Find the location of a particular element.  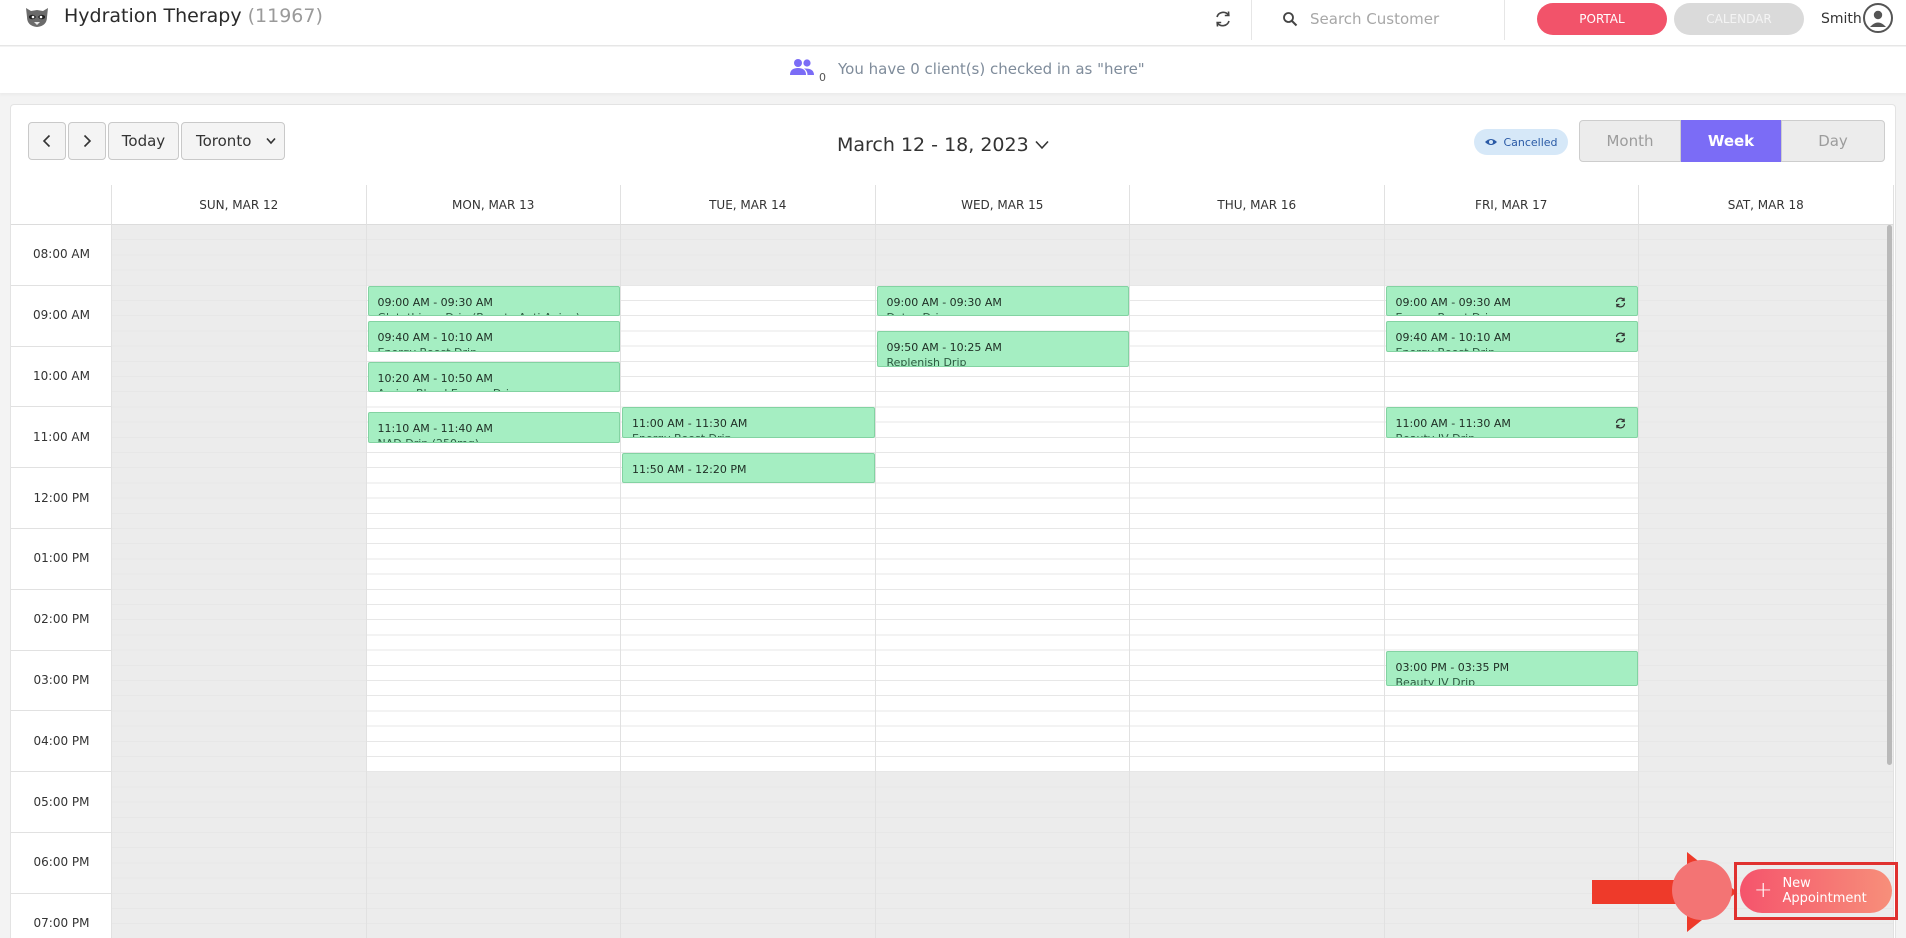

time-label: 01:00 PM is located at coordinates (61, 558).